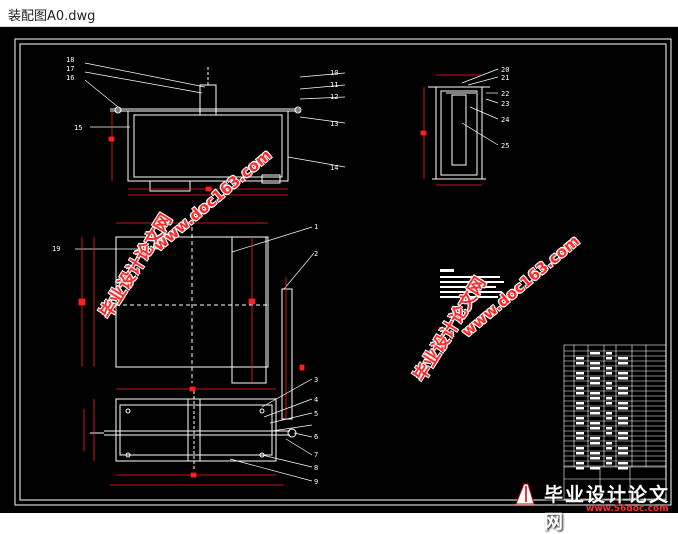 This screenshot has width=678, height=534. What do you see at coordinates (70, 78) in the screenshot?
I see `label-16: 16` at bounding box center [70, 78].